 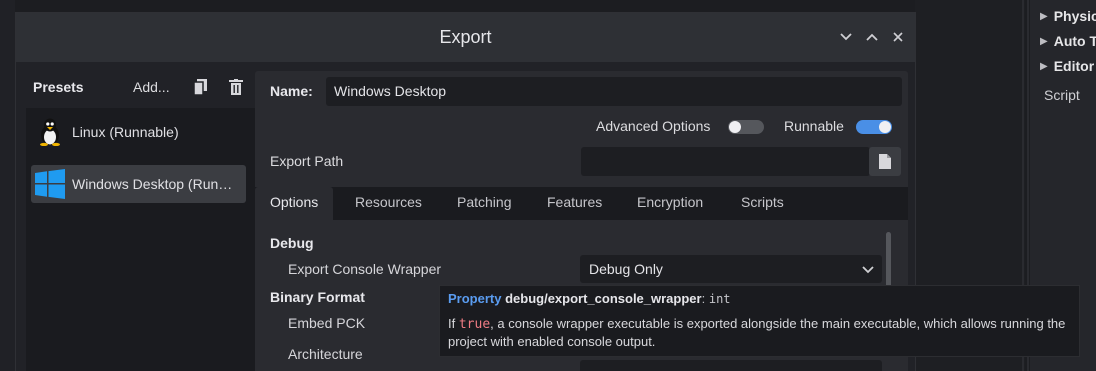 I want to click on tooltip-property-name: debug/export_console_wrapper, so click(x=603, y=298).